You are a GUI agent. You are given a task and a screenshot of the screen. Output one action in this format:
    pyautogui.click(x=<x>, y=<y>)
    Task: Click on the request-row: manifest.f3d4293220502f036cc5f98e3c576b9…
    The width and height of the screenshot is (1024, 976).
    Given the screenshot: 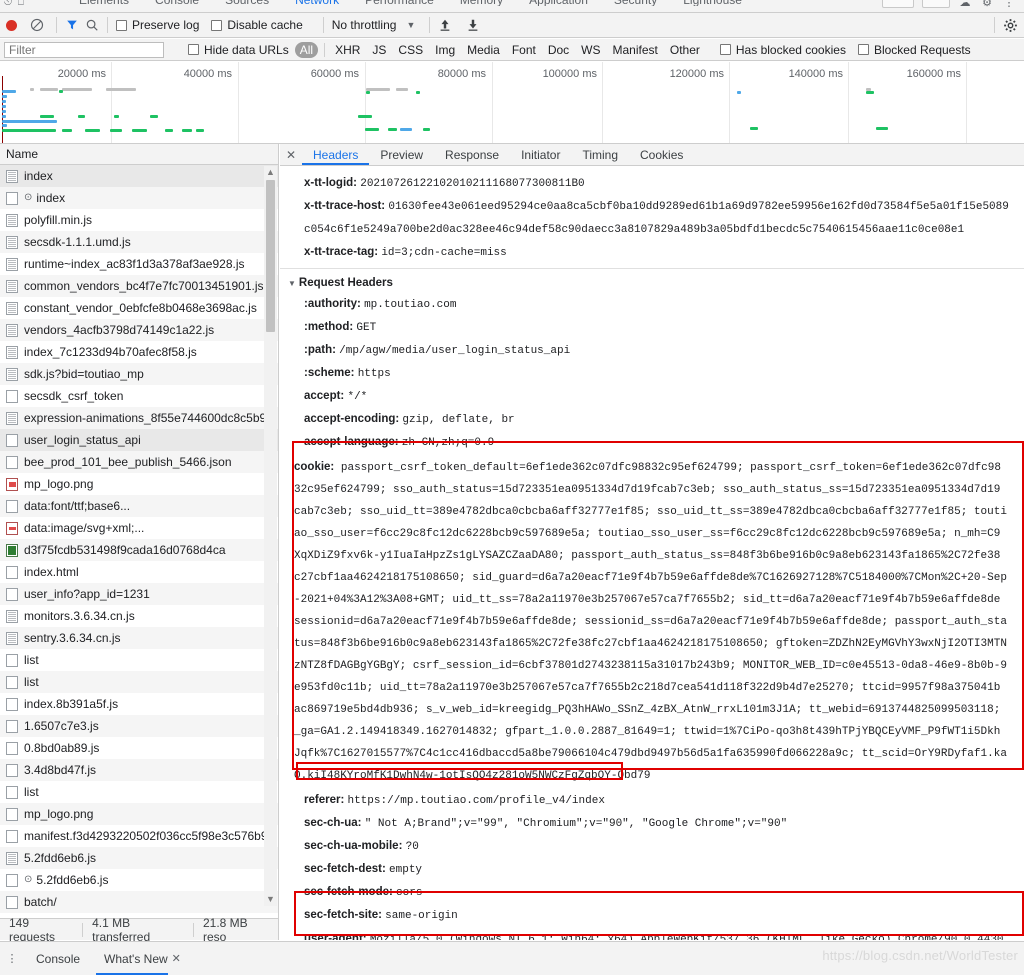 What is the action you would take?
    pyautogui.click(x=139, y=836)
    